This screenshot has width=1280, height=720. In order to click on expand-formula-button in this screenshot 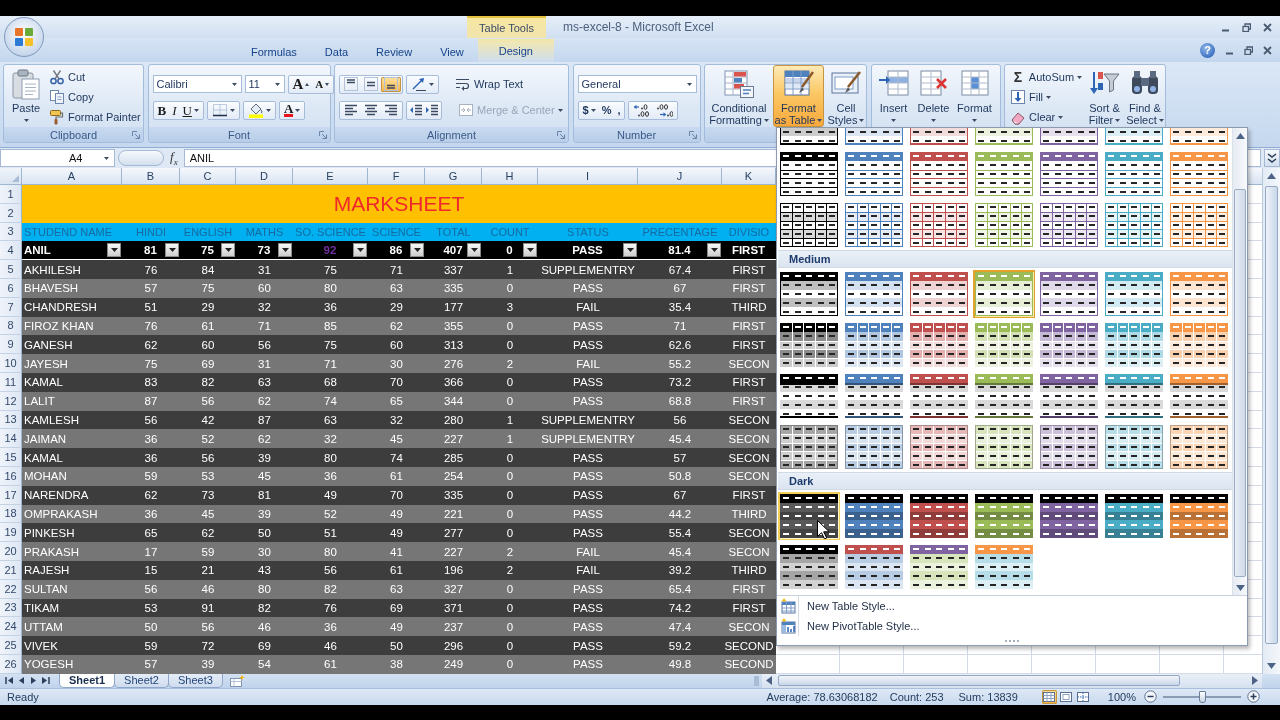, I will do `click(1272, 158)`.